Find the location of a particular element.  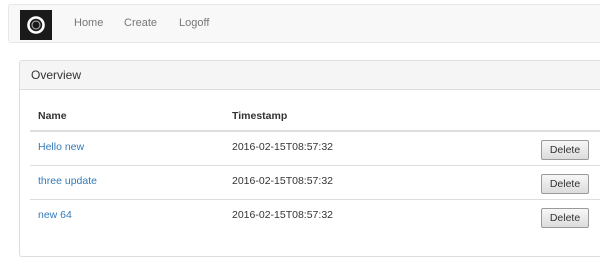

row-name-link: three update is located at coordinates (67, 181).